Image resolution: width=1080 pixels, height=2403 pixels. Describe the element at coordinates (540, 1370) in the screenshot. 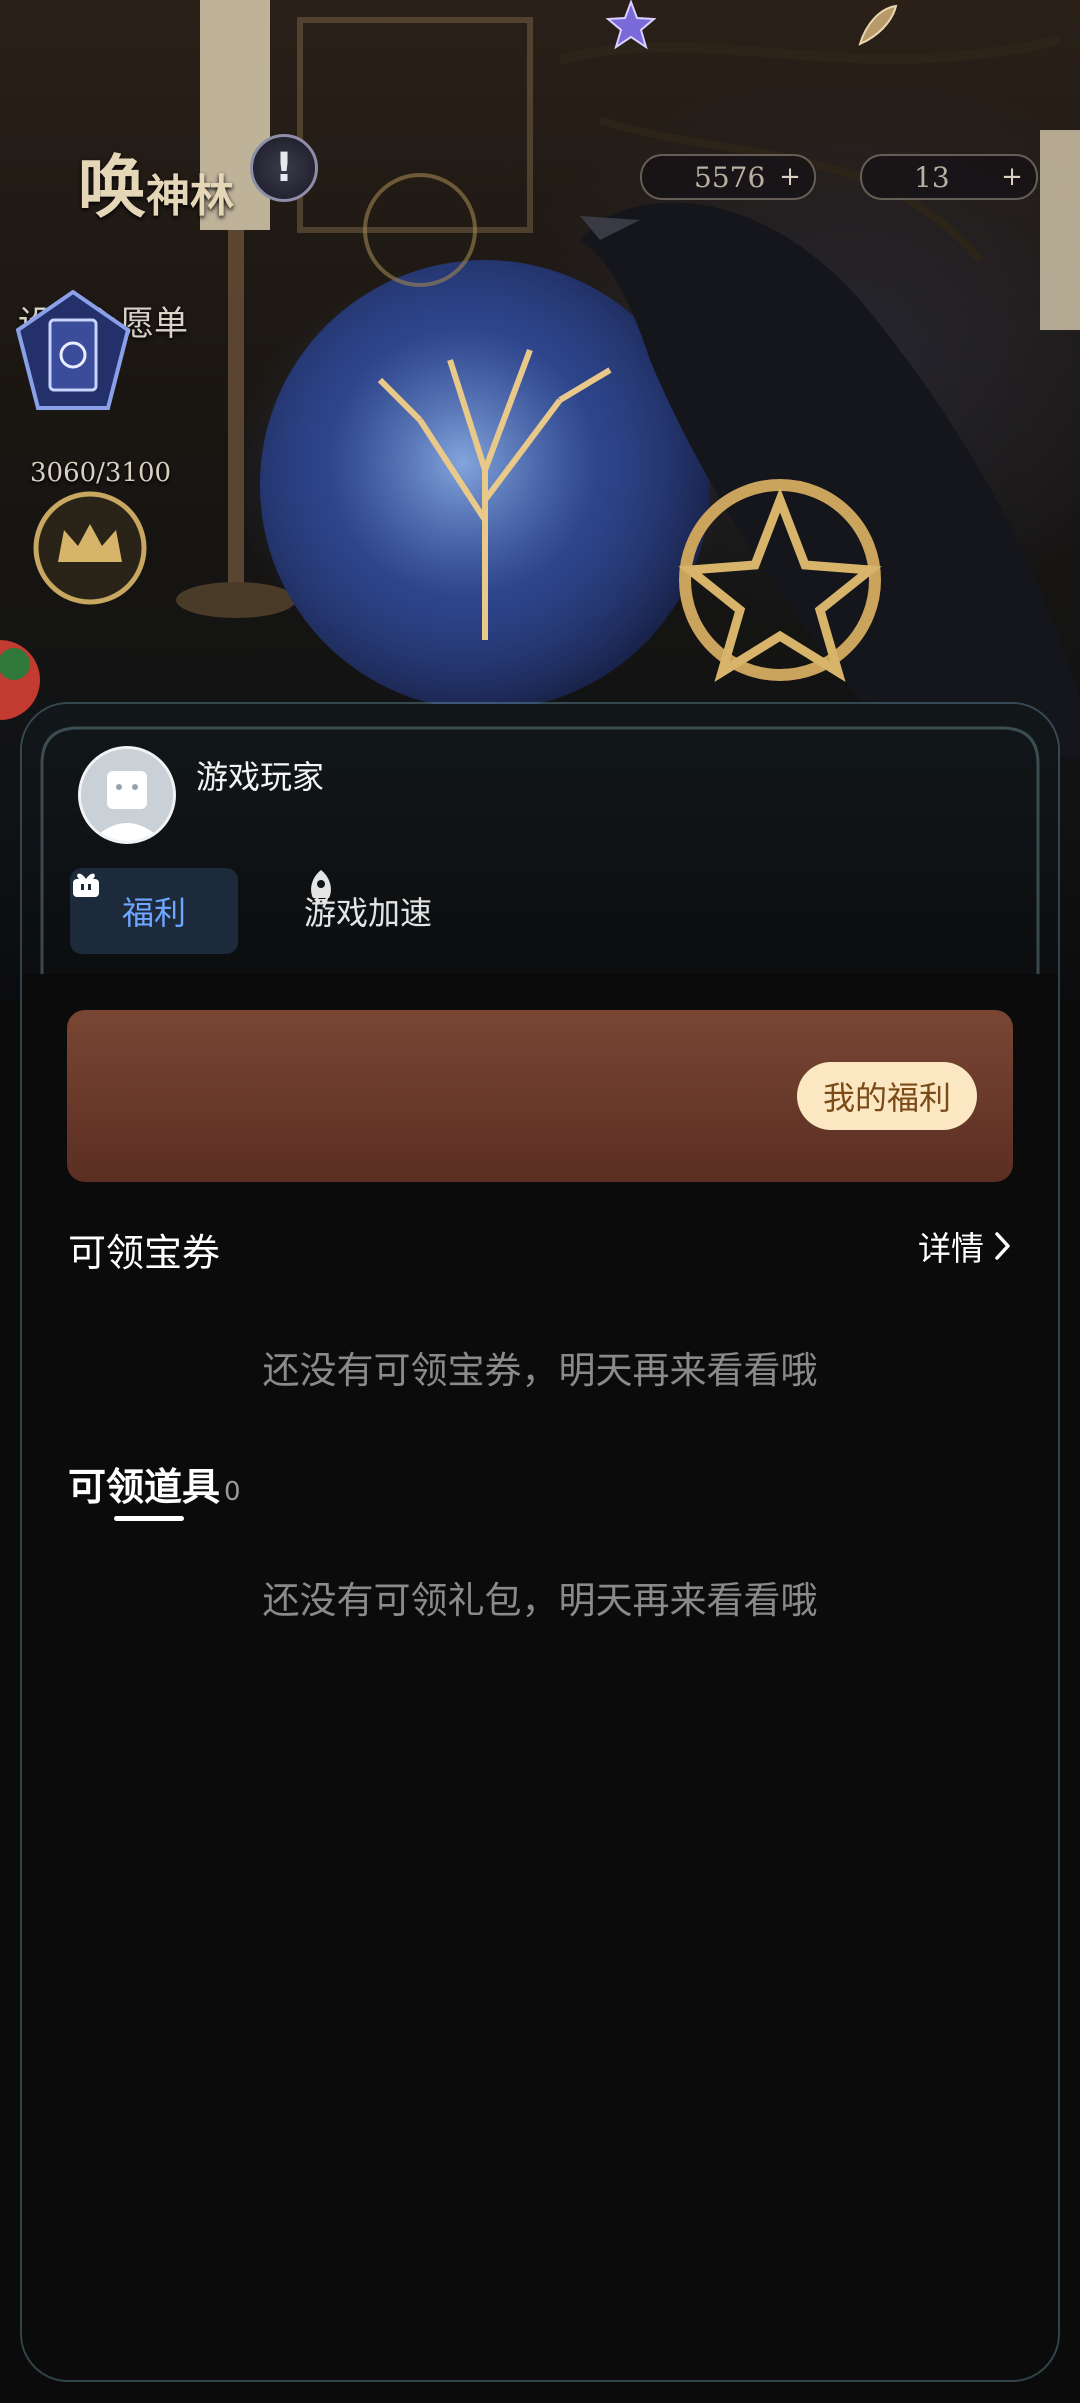

I see `vouchers-empty-message: 还没有可领宝券，明天再来看看哦` at that location.